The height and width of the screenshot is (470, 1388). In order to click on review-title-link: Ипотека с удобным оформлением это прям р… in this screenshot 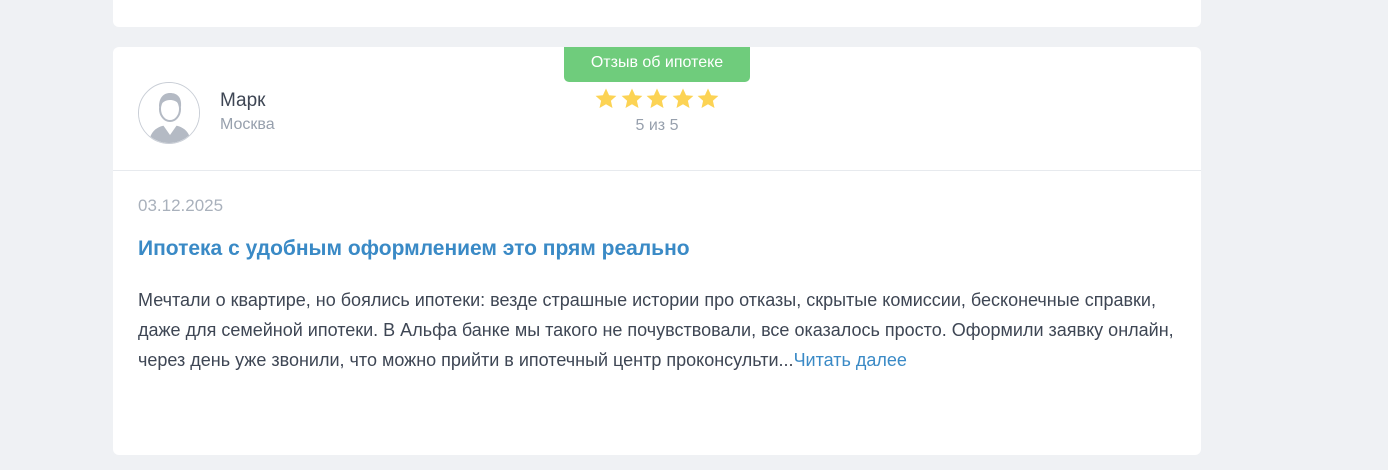, I will do `click(414, 249)`.